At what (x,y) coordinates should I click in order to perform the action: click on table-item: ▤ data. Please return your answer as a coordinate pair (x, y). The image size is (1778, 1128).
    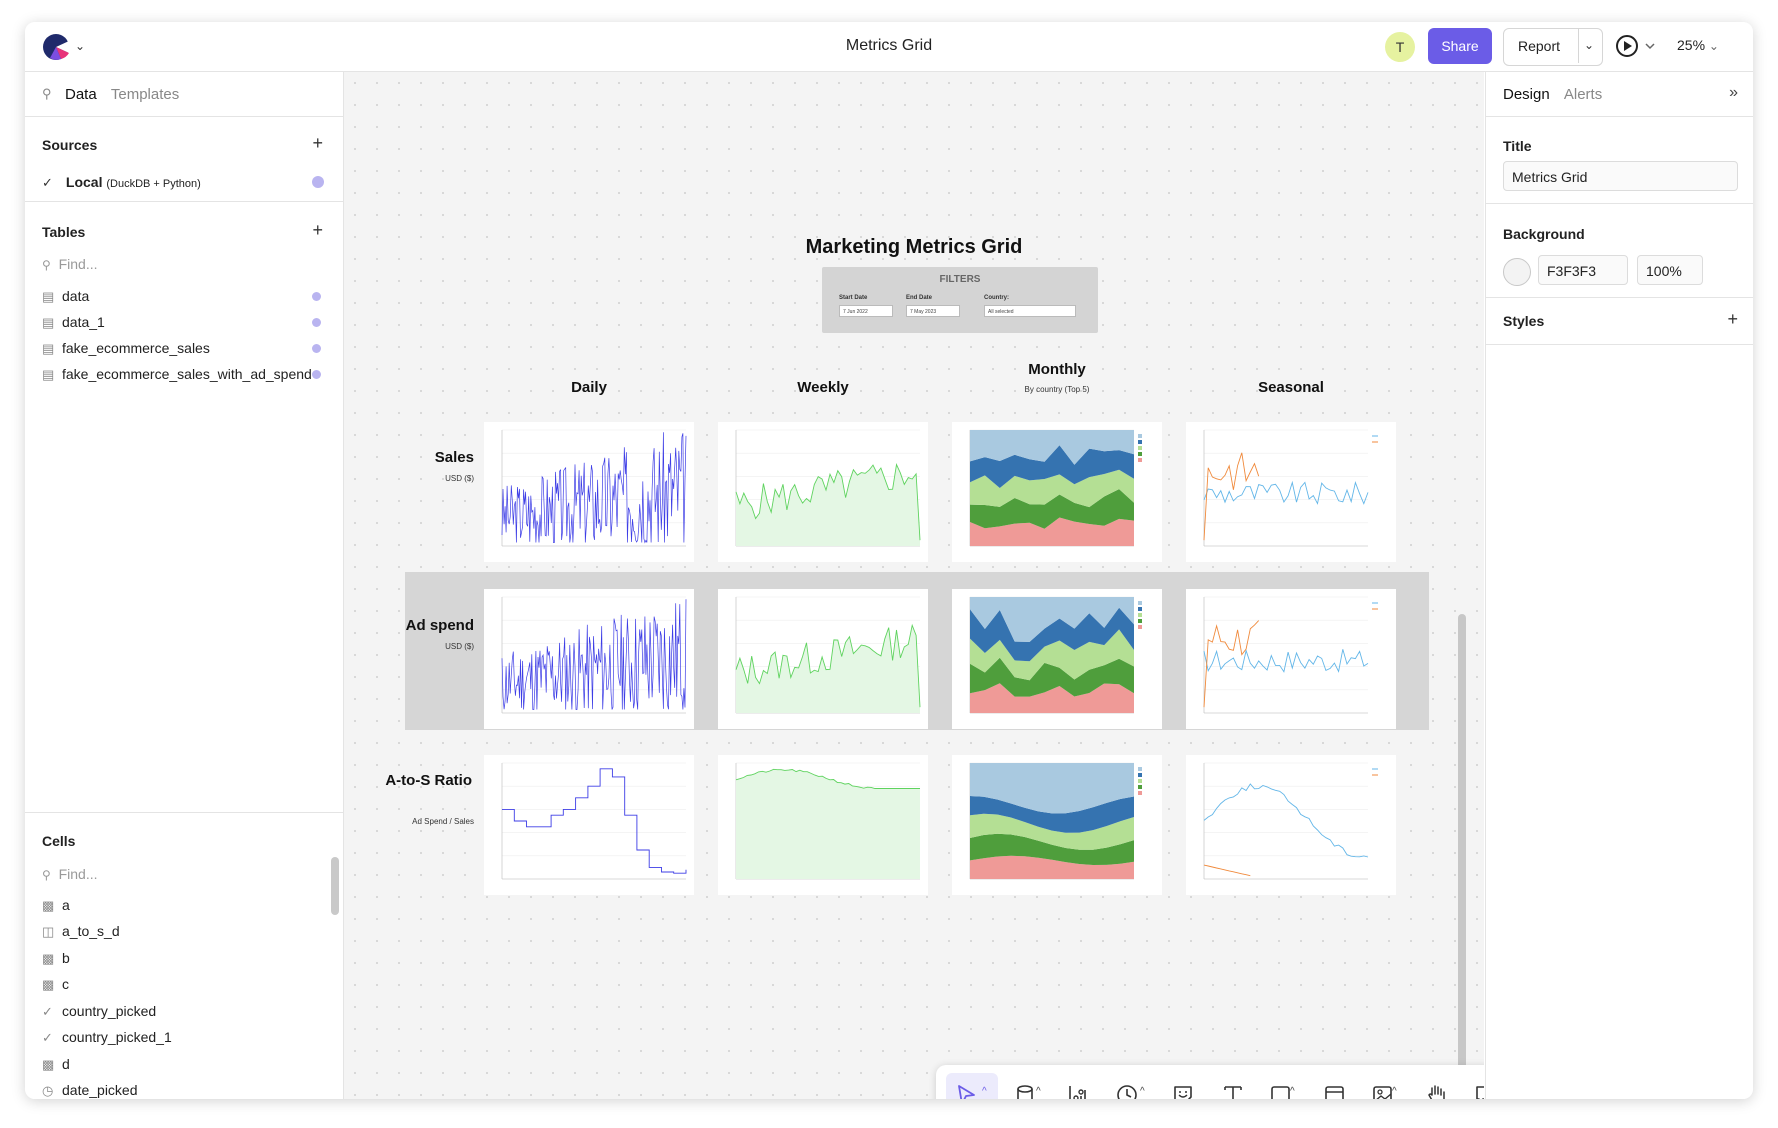
    Looking at the image, I should click on (65, 296).